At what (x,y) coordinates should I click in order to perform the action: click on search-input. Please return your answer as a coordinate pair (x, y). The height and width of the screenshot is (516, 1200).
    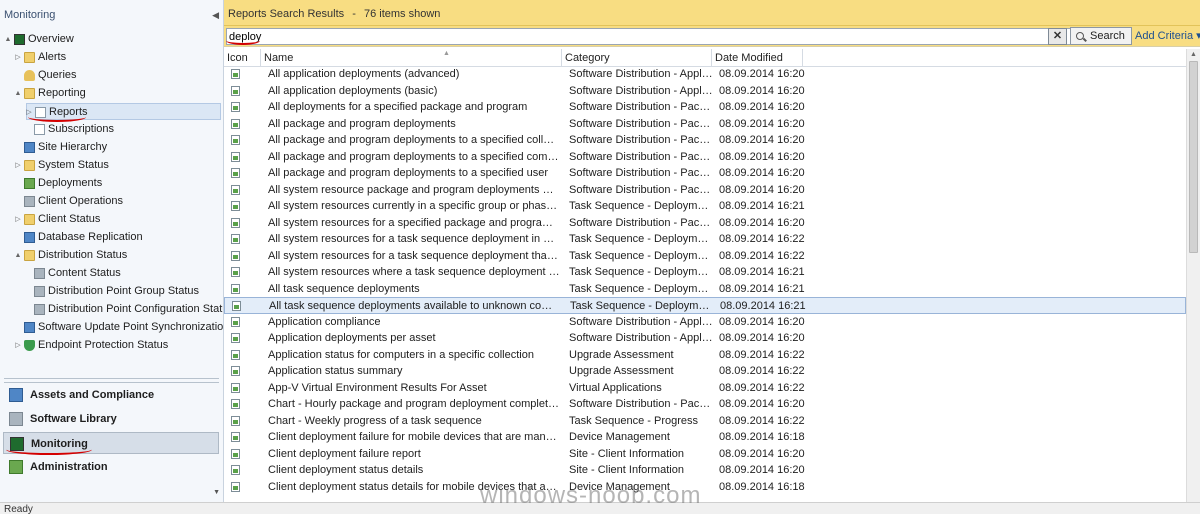
    Looking at the image, I should click on (649, 36).